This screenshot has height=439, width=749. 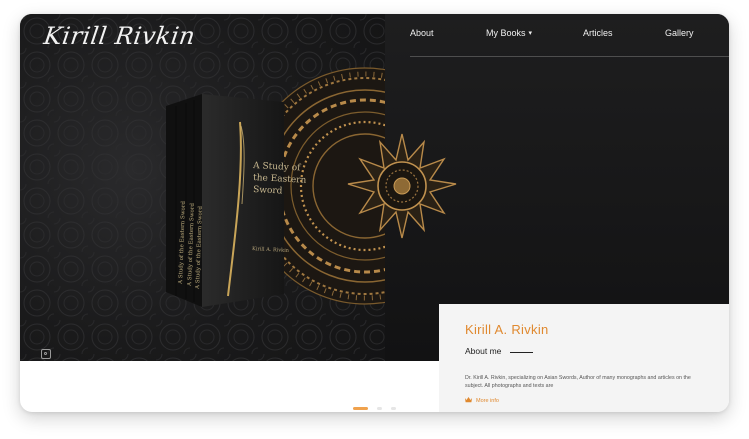 I want to click on nav-about-label: About, so click(x=422, y=33).